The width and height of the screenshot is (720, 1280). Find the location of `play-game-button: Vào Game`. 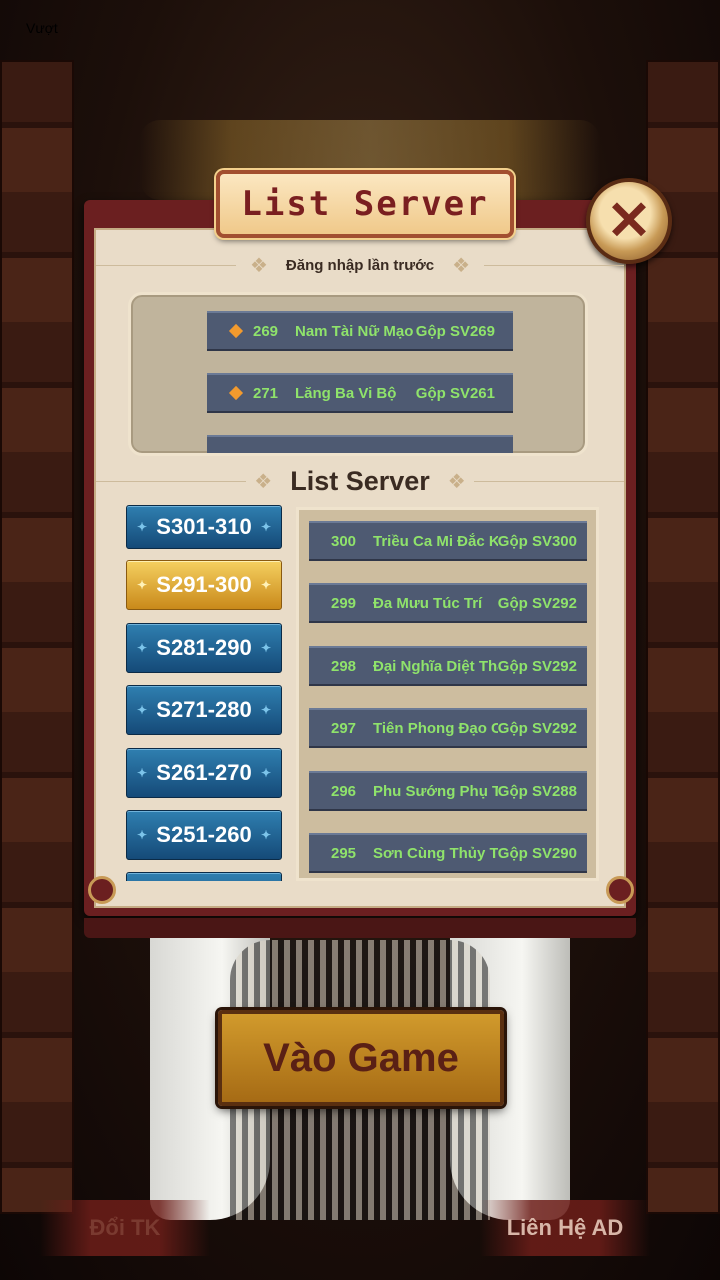

play-game-button: Vào Game is located at coordinates (361, 1058).